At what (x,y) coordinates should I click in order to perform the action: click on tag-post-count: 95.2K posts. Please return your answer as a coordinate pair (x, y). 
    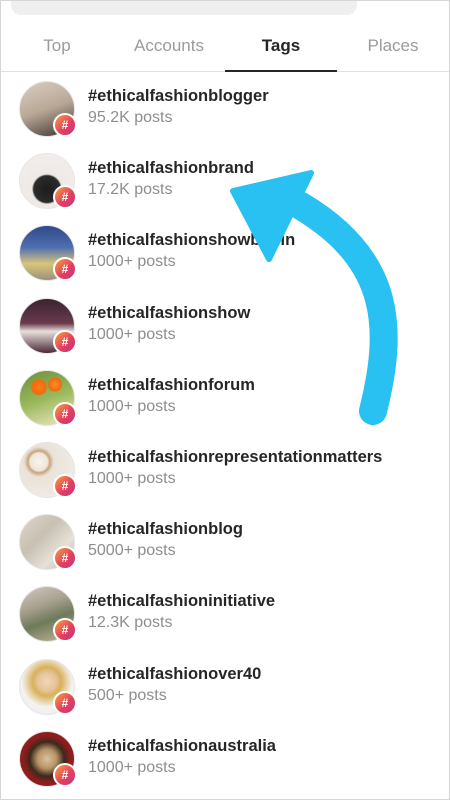
    Looking at the image, I should click on (130, 117).